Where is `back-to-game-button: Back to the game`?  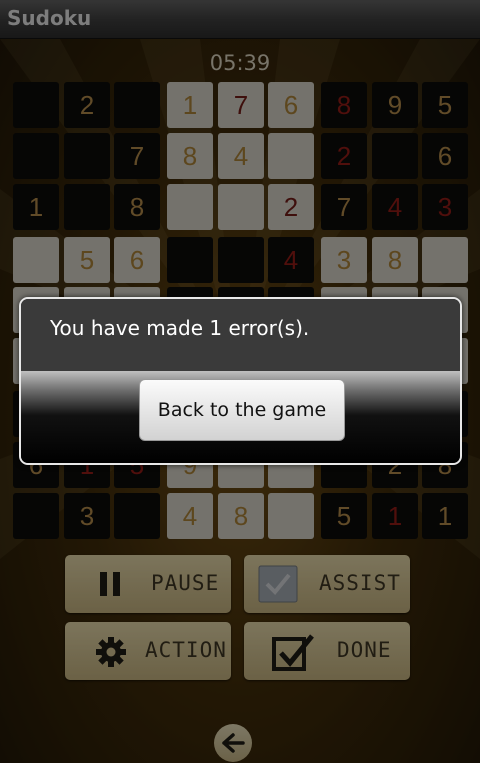 back-to-game-button: Back to the game is located at coordinates (242, 410).